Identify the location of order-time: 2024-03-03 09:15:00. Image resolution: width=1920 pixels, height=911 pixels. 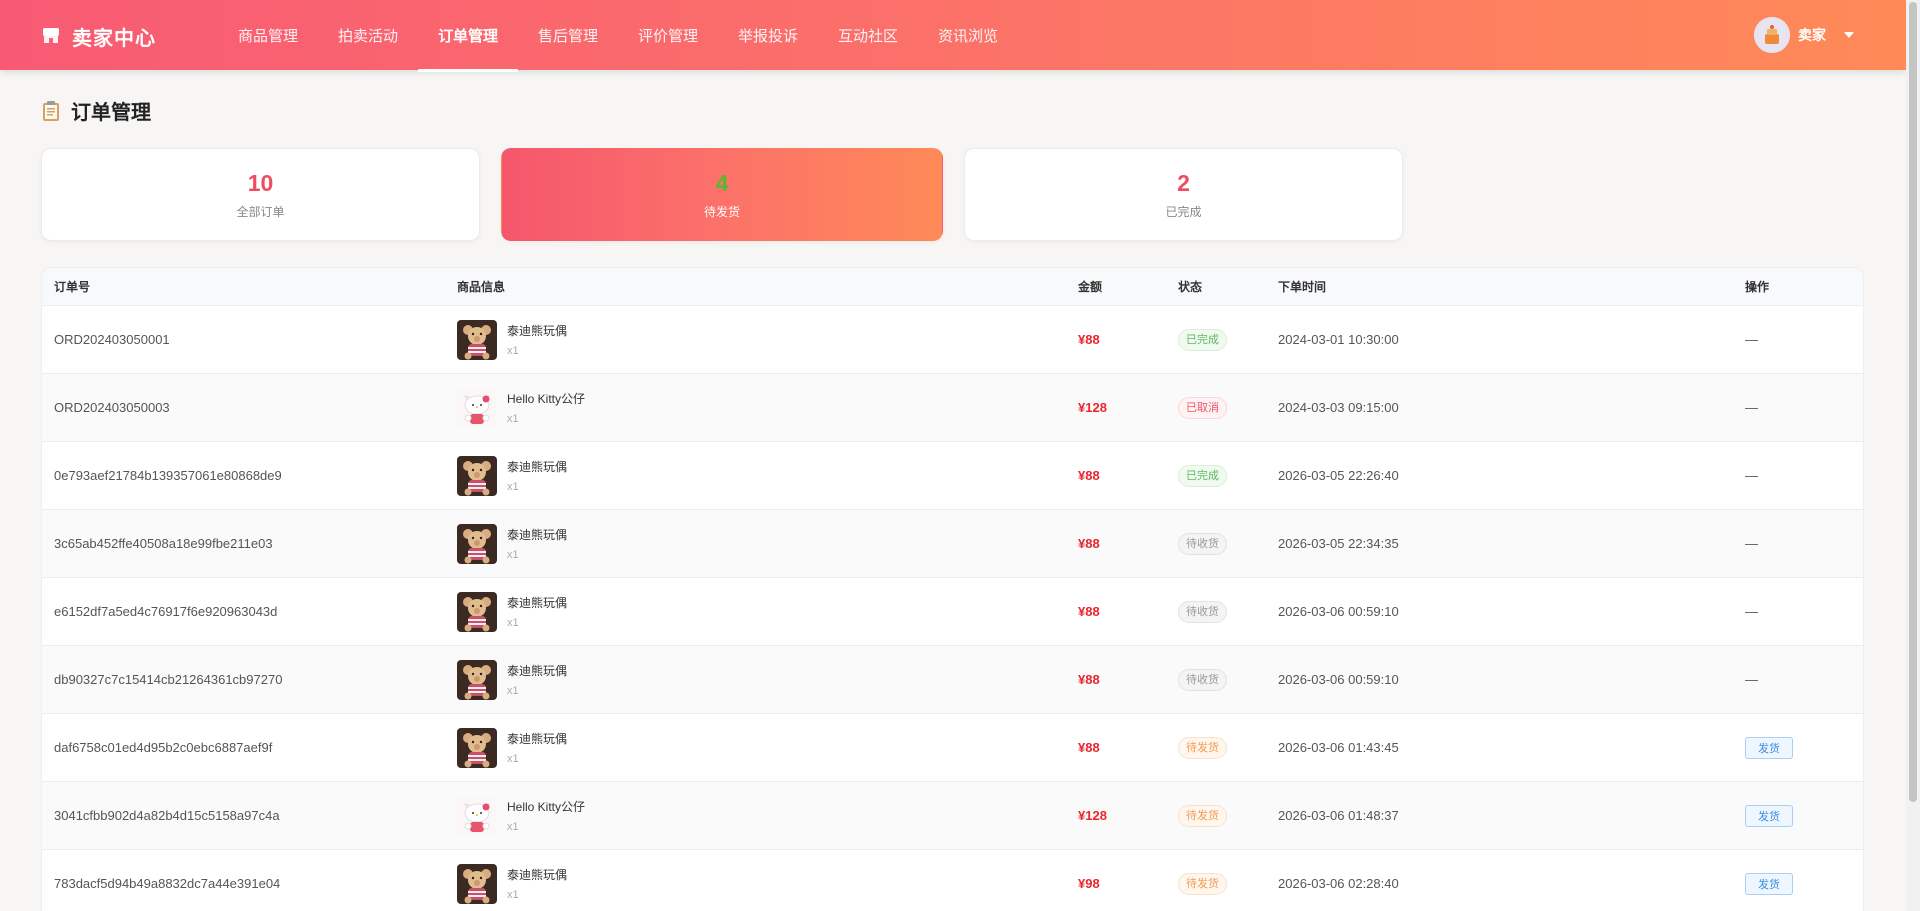
(1338, 407).